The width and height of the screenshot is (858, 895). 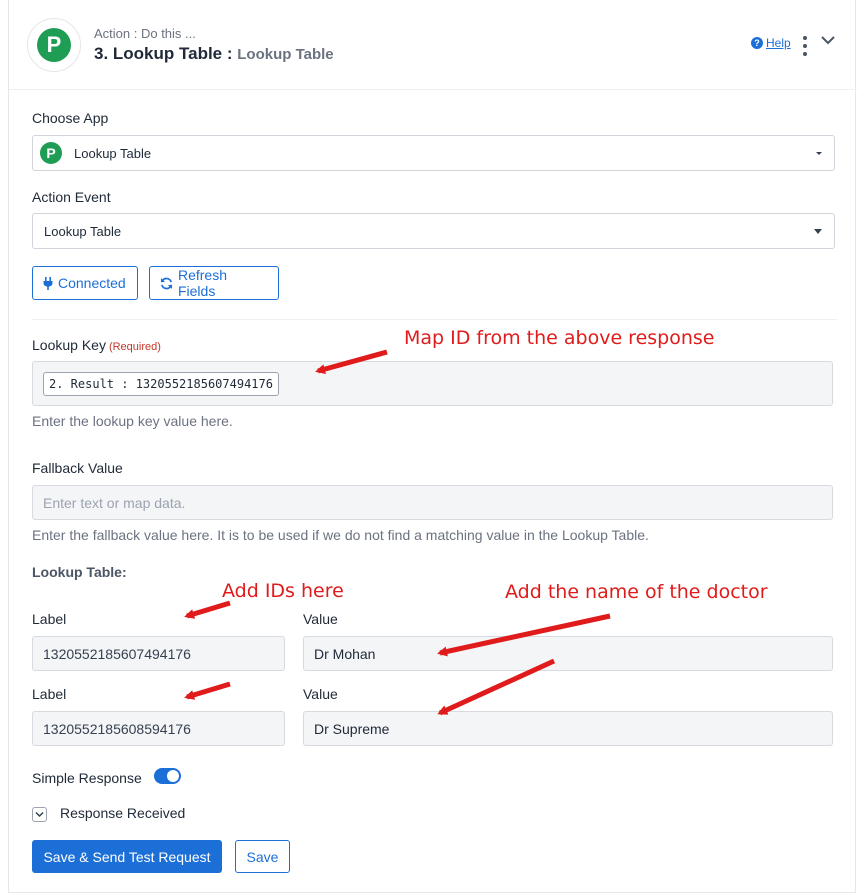 What do you see at coordinates (283, 591) in the screenshot?
I see `annotation-add-ids: Add IDs here` at bounding box center [283, 591].